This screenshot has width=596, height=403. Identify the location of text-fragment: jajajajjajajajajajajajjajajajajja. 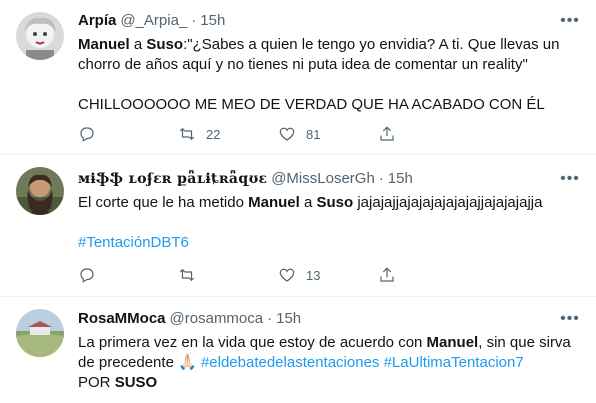
(448, 202).